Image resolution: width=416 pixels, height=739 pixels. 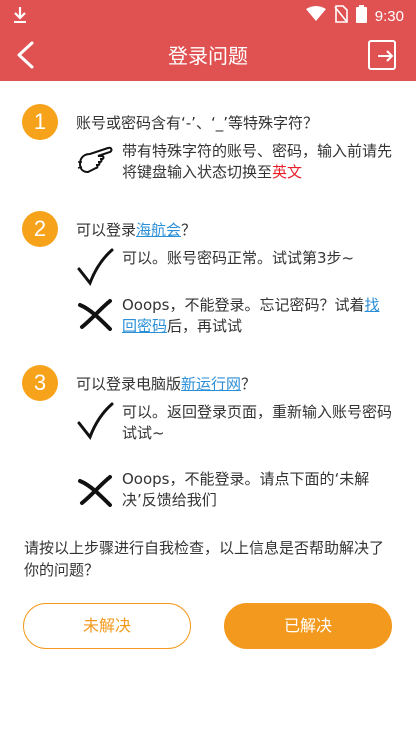 What do you see at coordinates (341, 16) in the screenshot?
I see `no-sim-icon` at bounding box center [341, 16].